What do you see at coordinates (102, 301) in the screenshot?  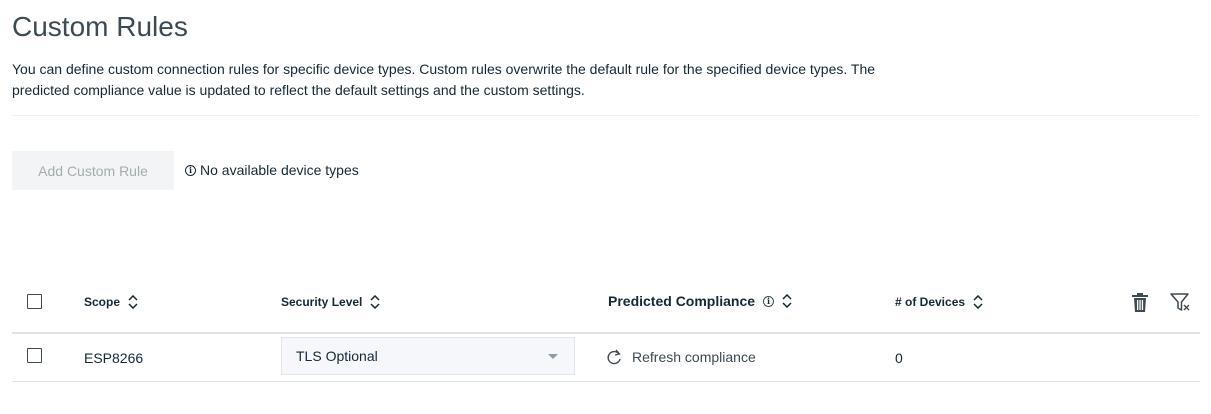 I see `column-label-scope: Scope` at bounding box center [102, 301].